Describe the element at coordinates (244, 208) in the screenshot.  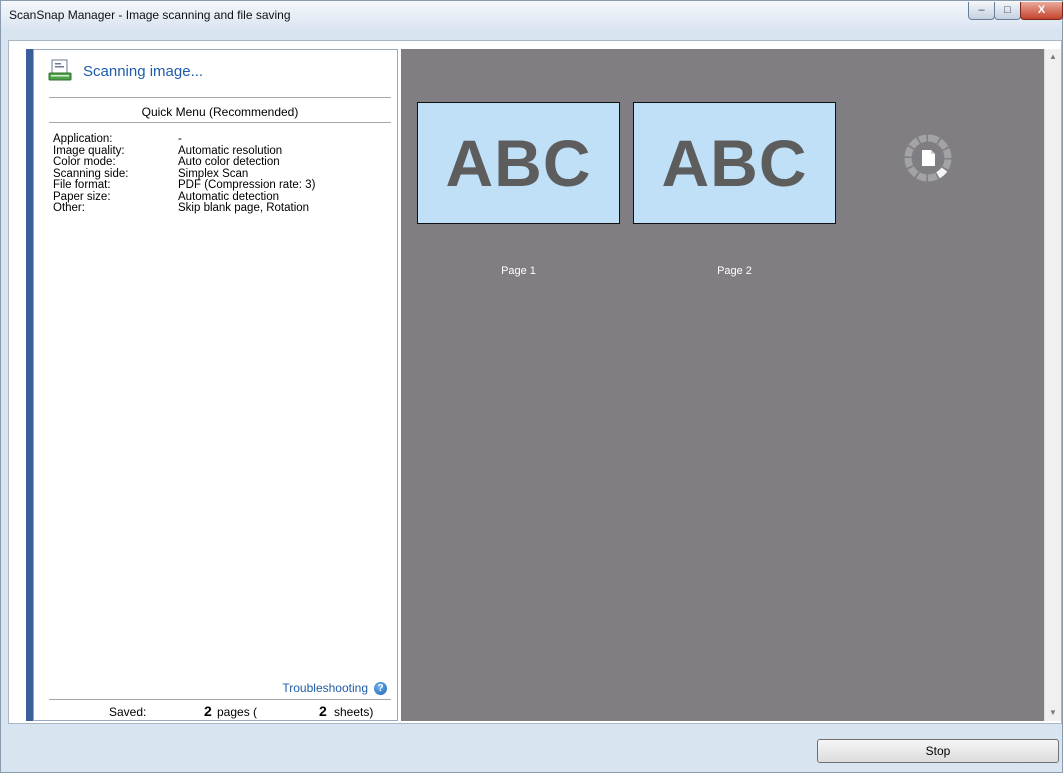
I see `setting-value: Skip blank page, Rotation` at that location.